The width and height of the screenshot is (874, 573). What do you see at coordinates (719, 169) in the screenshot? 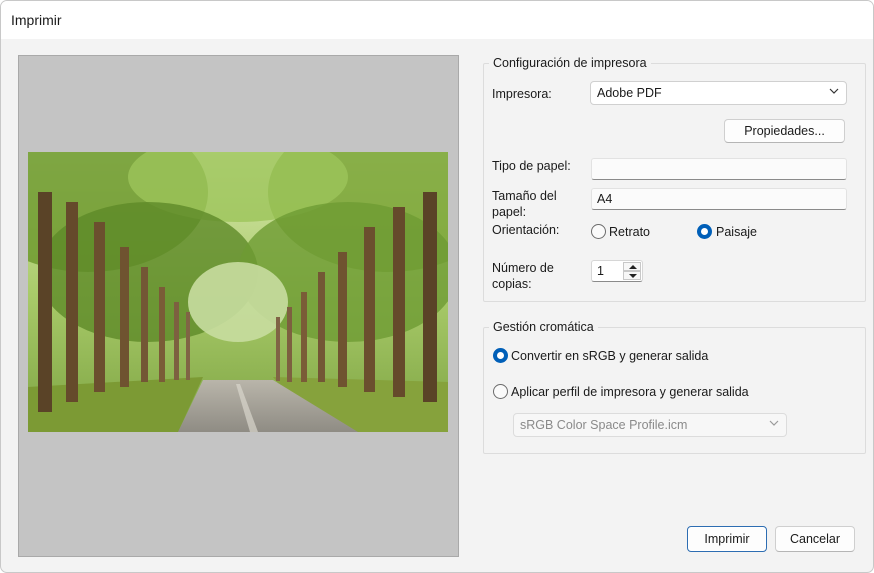
I see `paper-type-field` at bounding box center [719, 169].